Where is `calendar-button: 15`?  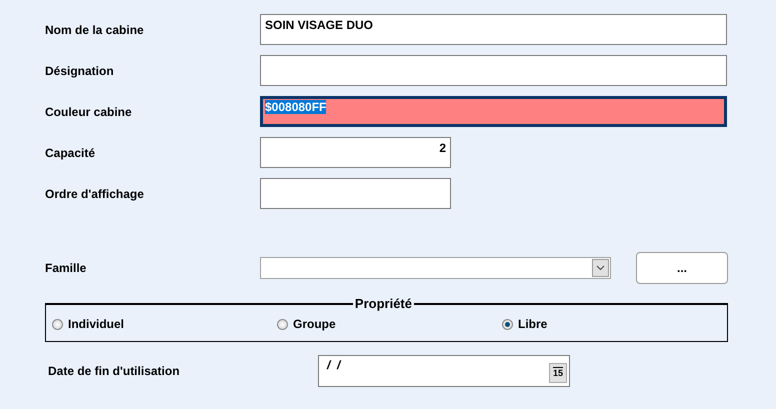
calendar-button: 15 is located at coordinates (558, 373).